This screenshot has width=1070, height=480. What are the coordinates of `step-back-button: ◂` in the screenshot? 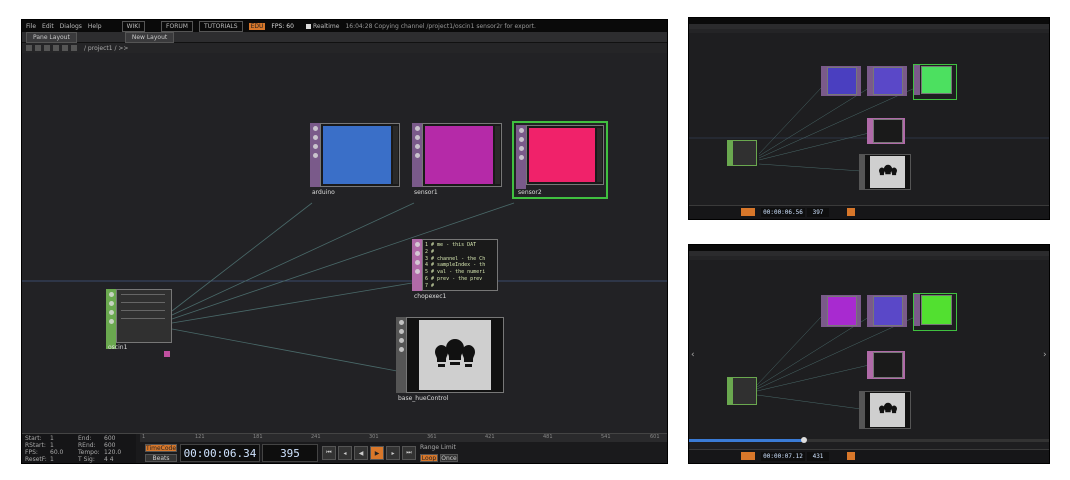 It's located at (345, 453).